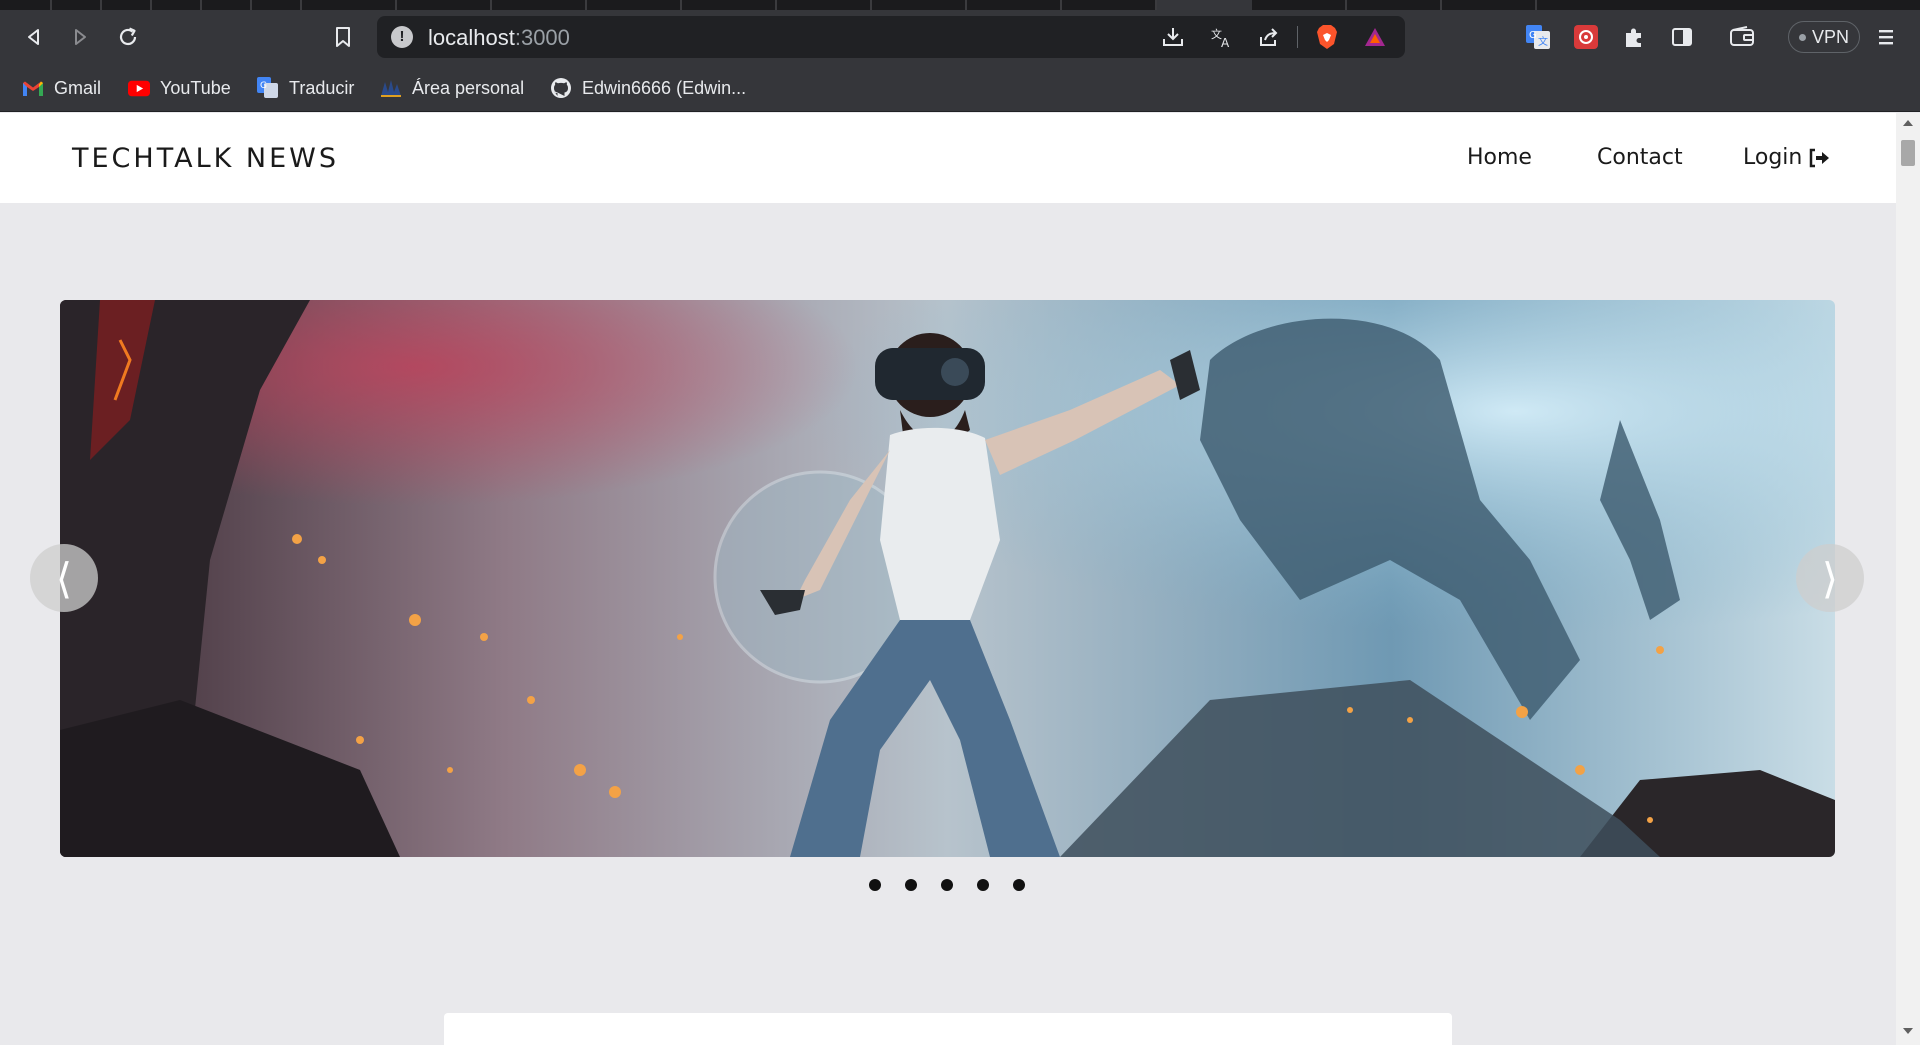 Image resolution: width=1920 pixels, height=1045 pixels. Describe the element at coordinates (1225, 42) in the screenshot. I see `svg-text: A` at that location.